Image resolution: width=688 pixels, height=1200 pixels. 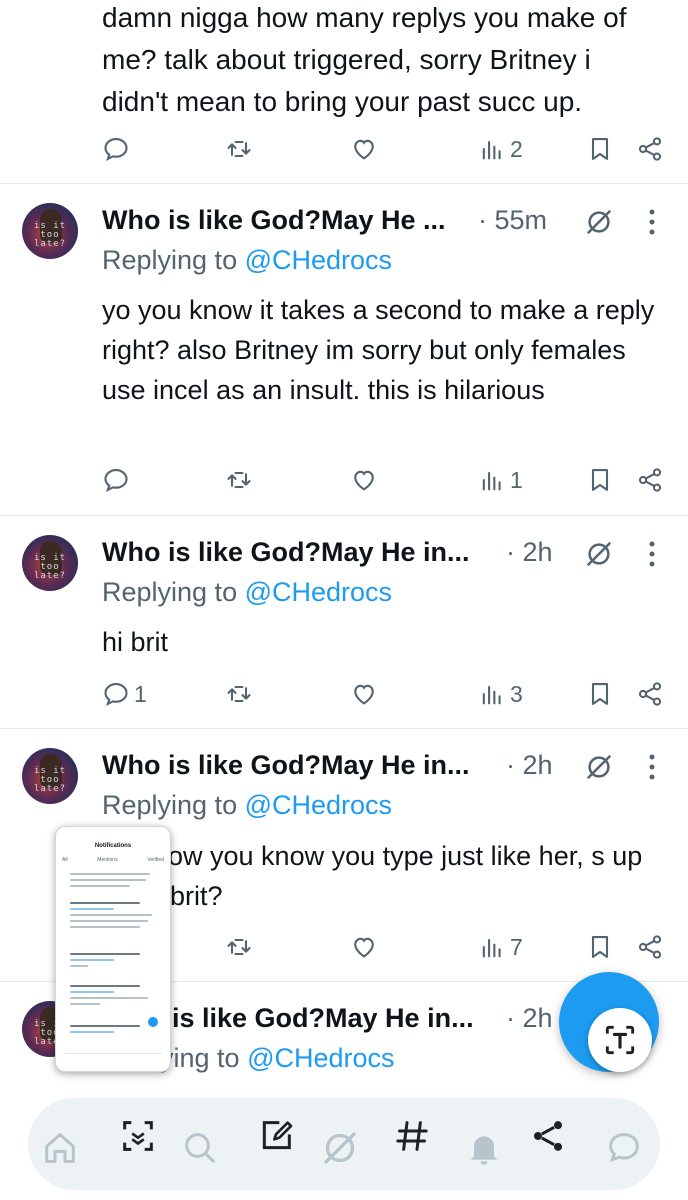 I want to click on views-button: 7, so click(x=500, y=947).